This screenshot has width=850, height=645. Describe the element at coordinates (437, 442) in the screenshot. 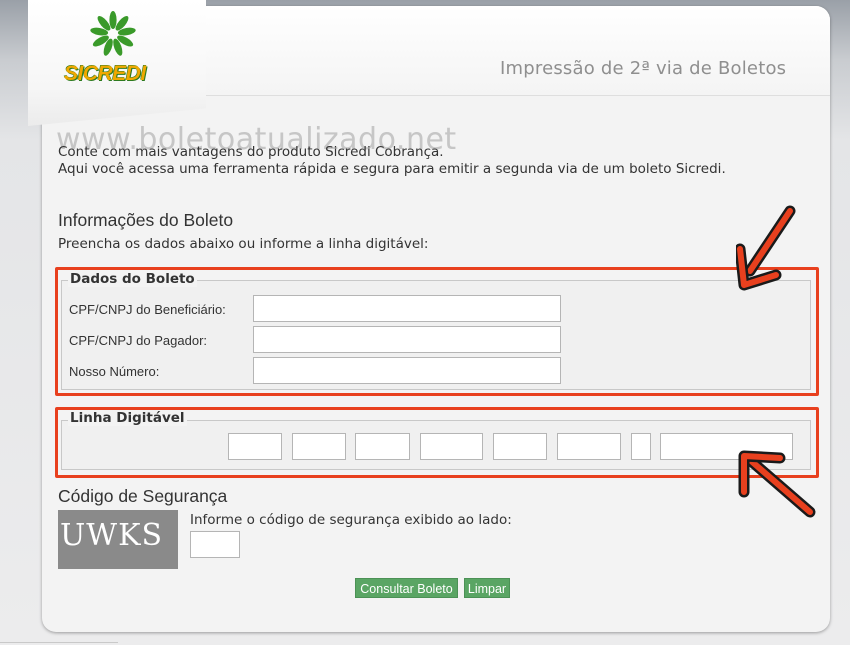

I see `highlight-box-linha` at that location.